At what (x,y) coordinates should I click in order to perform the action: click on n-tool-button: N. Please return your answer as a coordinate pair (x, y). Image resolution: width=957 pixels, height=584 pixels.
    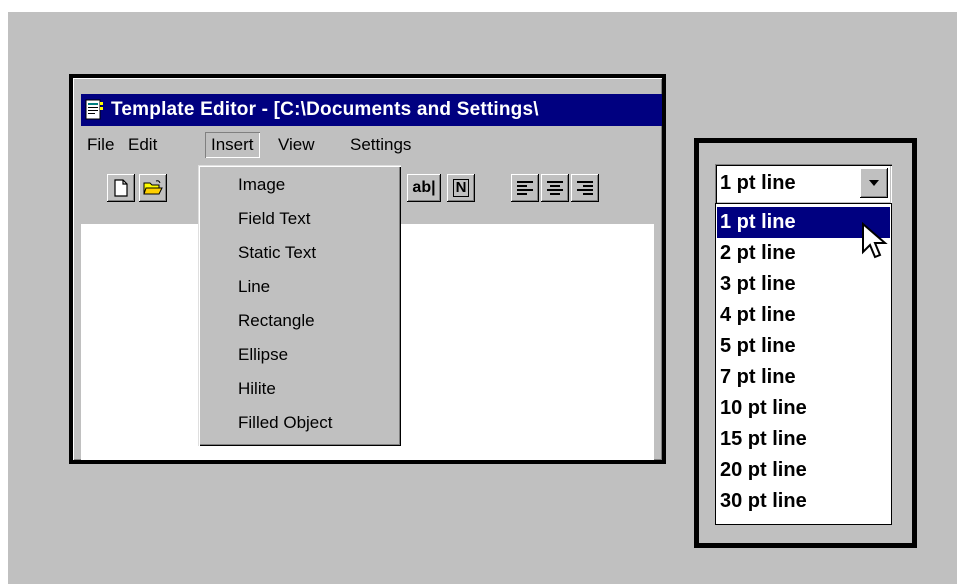
    Looking at the image, I should click on (461, 188).